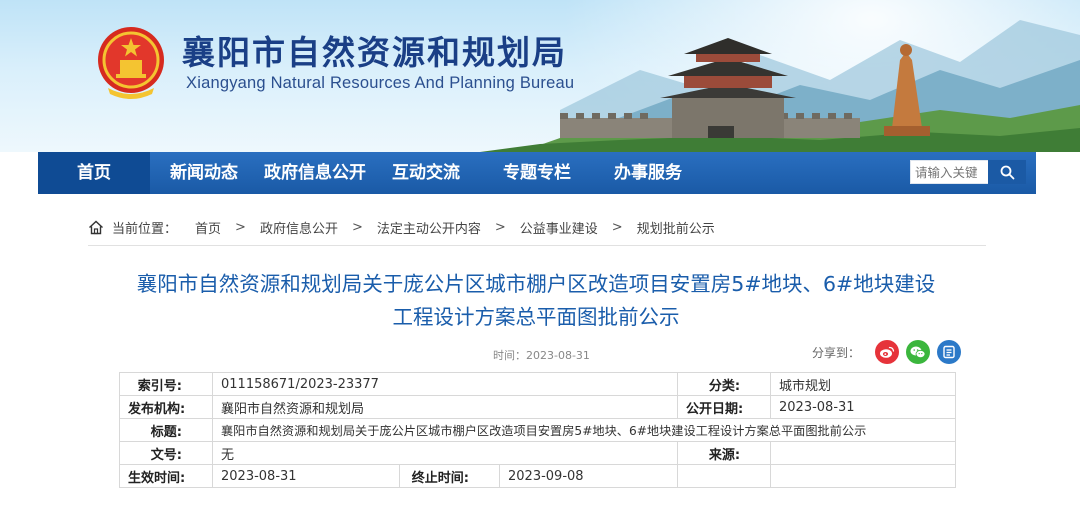 This screenshot has height=511, width=1080. I want to click on nav-item-services: 办事服务, so click(648, 173).